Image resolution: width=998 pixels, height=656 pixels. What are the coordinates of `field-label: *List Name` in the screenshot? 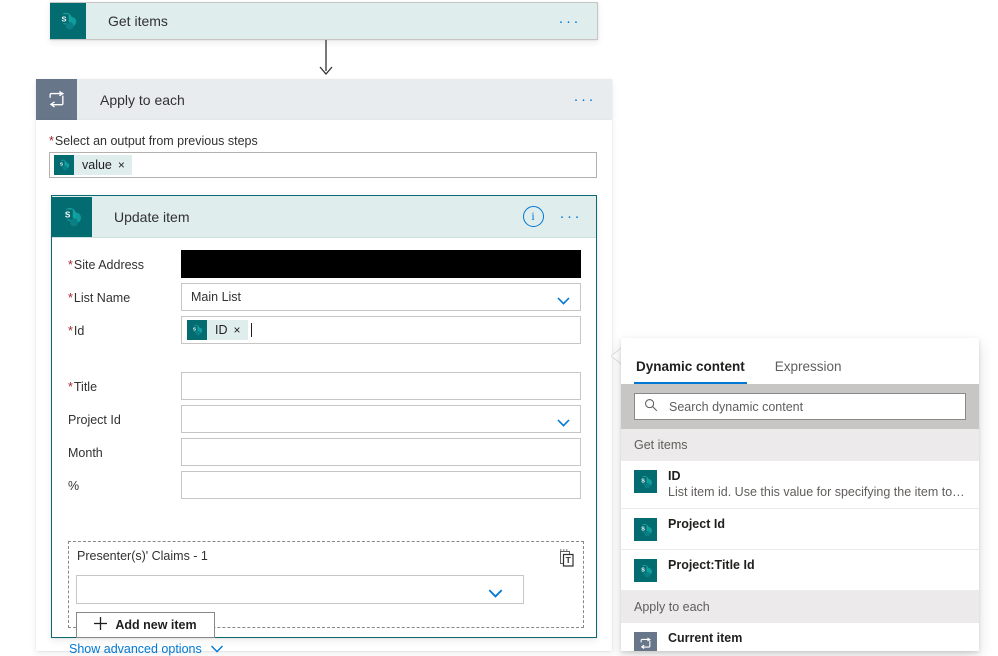 It's located at (116, 298).